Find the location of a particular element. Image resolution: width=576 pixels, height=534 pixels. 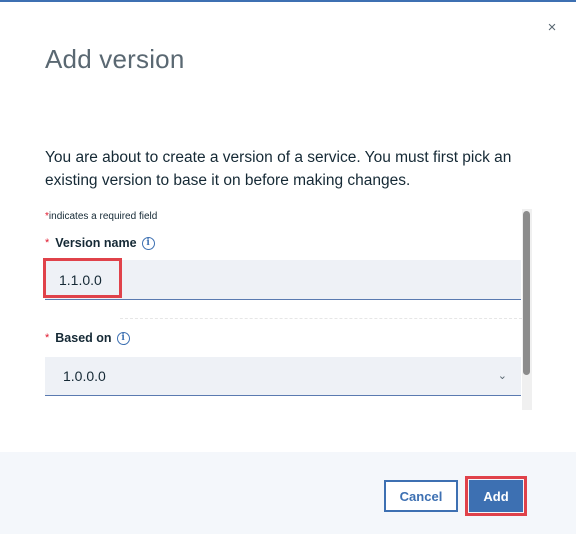

dialog-title: Add version is located at coordinates (115, 59).